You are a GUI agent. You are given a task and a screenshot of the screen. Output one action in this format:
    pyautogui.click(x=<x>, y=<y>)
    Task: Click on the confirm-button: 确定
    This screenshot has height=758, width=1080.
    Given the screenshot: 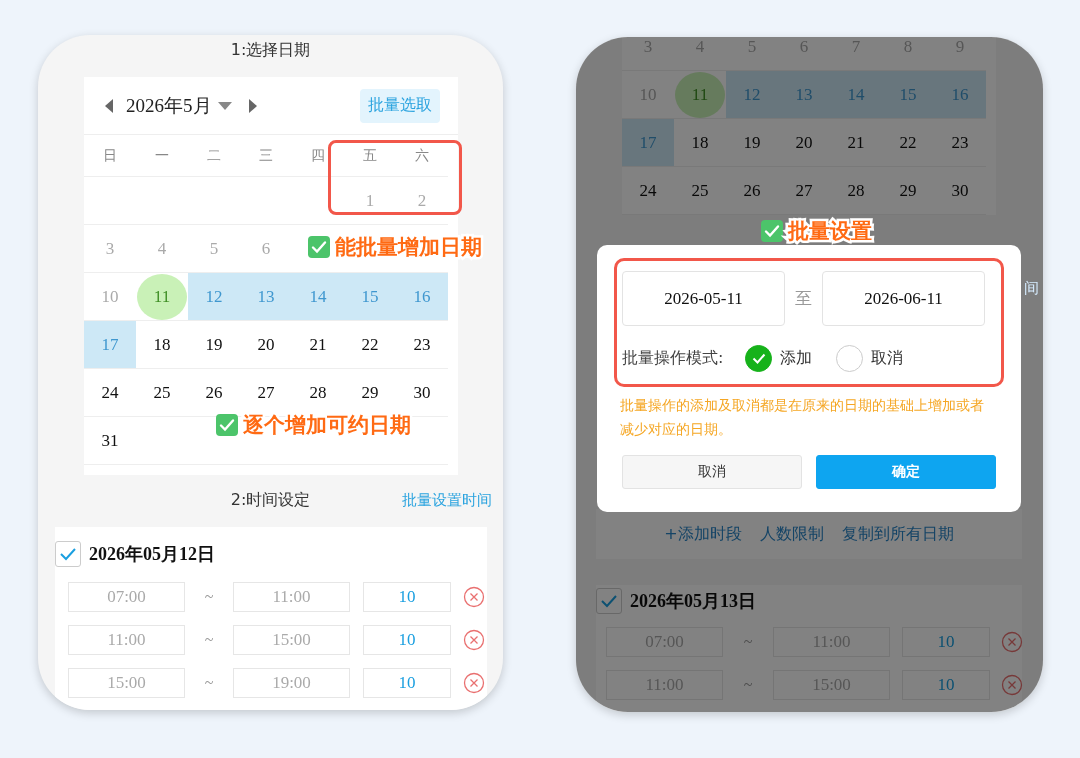 What is the action you would take?
    pyautogui.click(x=906, y=472)
    